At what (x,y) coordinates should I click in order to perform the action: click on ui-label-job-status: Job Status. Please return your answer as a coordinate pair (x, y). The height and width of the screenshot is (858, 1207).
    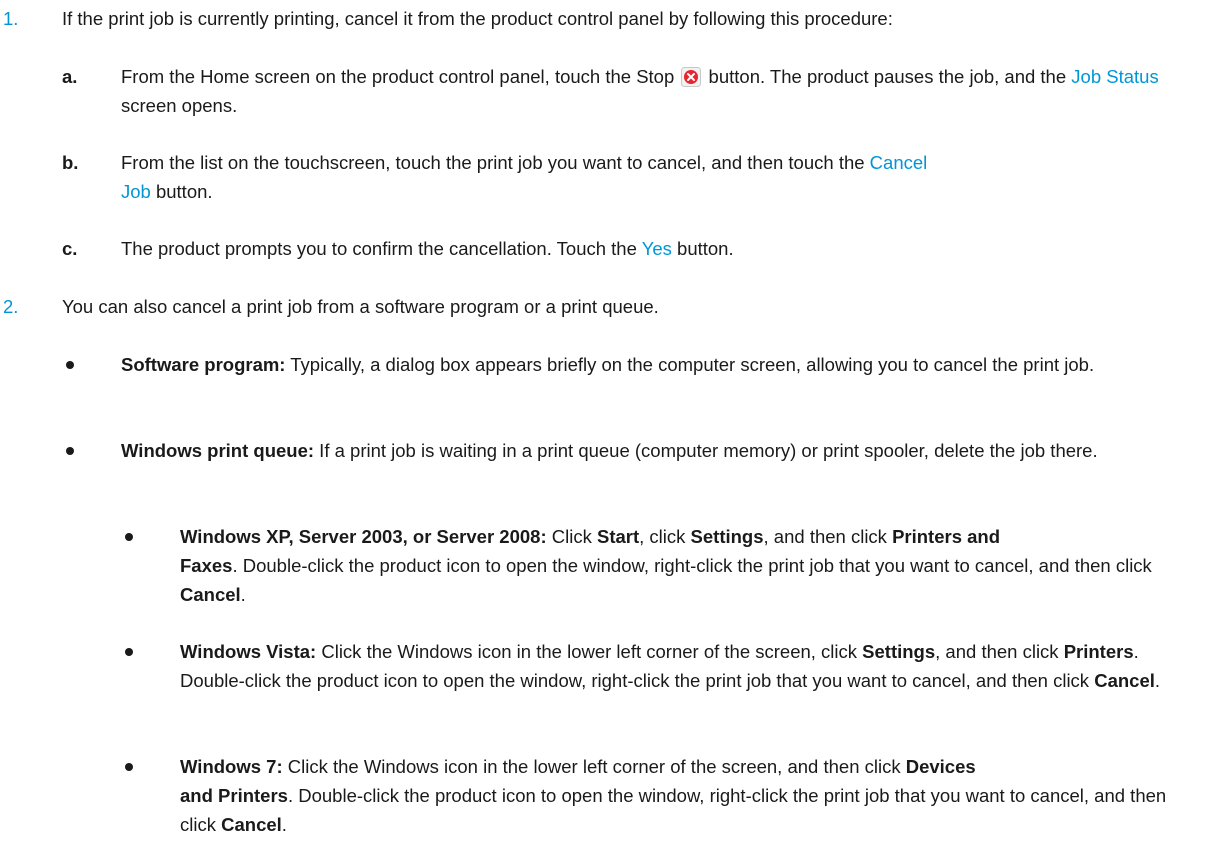
    Looking at the image, I should click on (1115, 76).